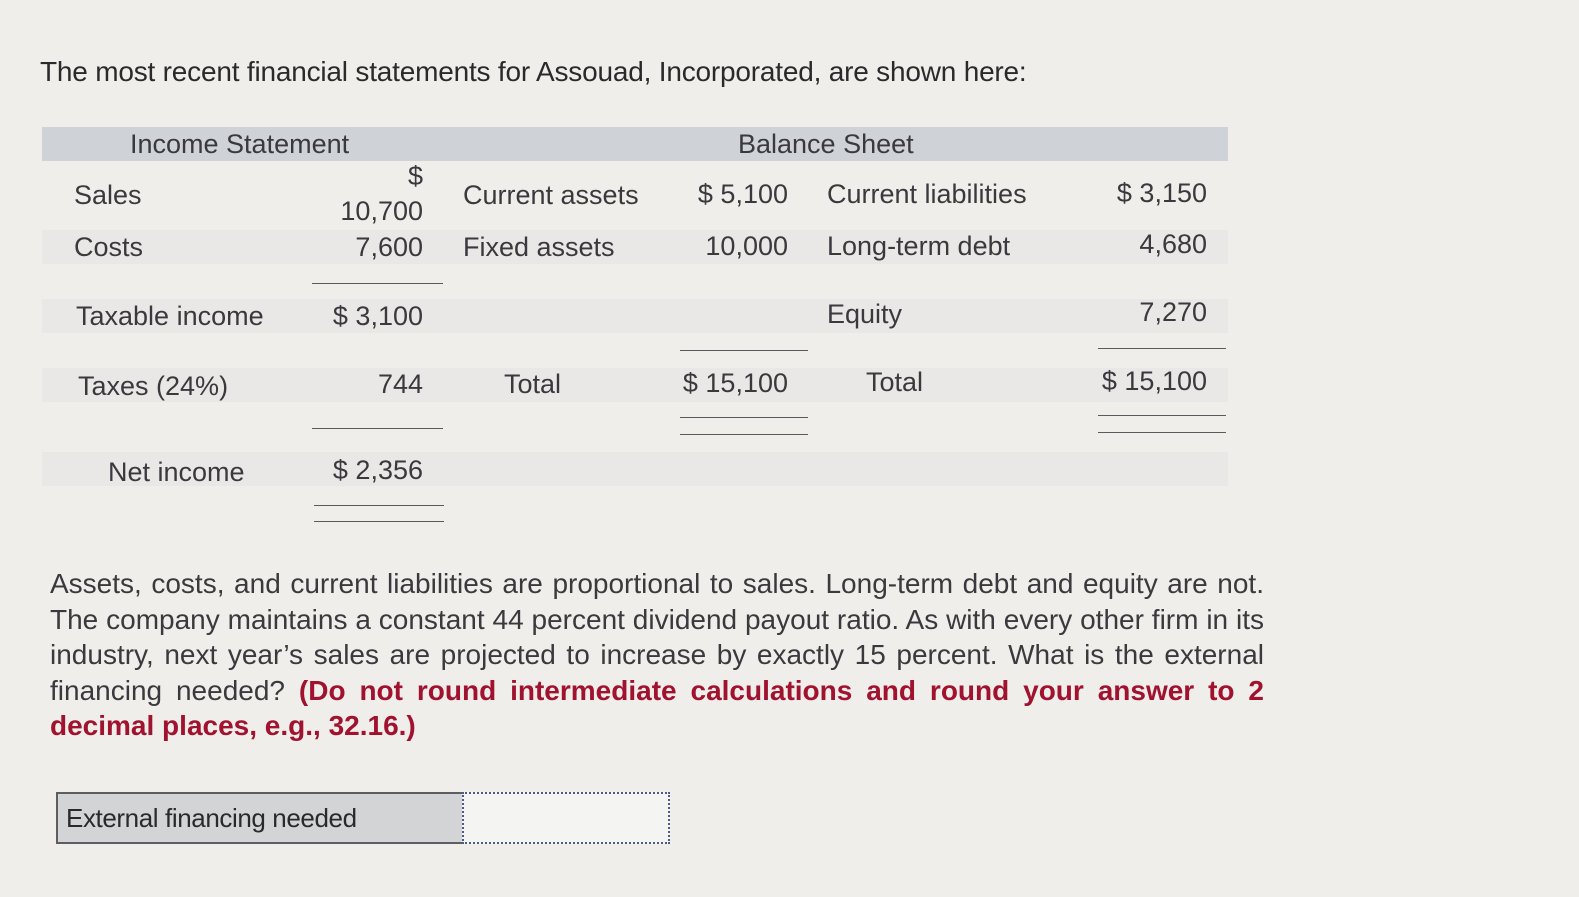  What do you see at coordinates (389, 247) in the screenshot?
I see `costs-value: 7,600` at bounding box center [389, 247].